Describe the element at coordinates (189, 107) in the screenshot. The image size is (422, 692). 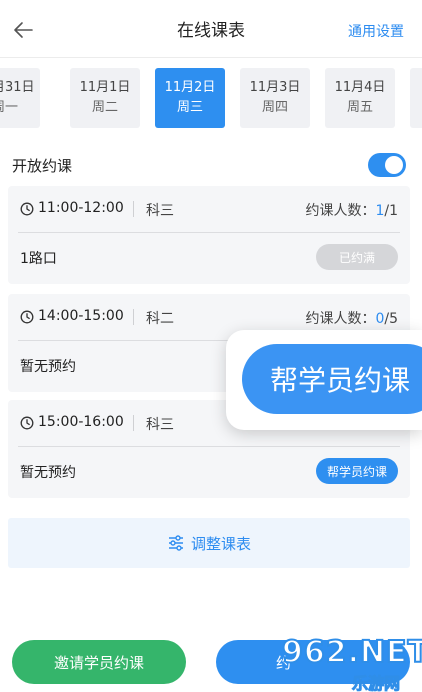
I see `weekday-label: 周三` at that location.